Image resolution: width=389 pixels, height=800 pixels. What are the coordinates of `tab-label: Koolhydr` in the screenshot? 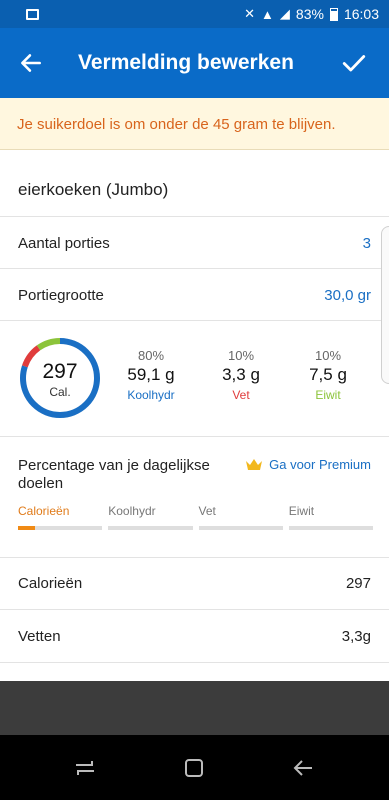 It's located at (132, 511).